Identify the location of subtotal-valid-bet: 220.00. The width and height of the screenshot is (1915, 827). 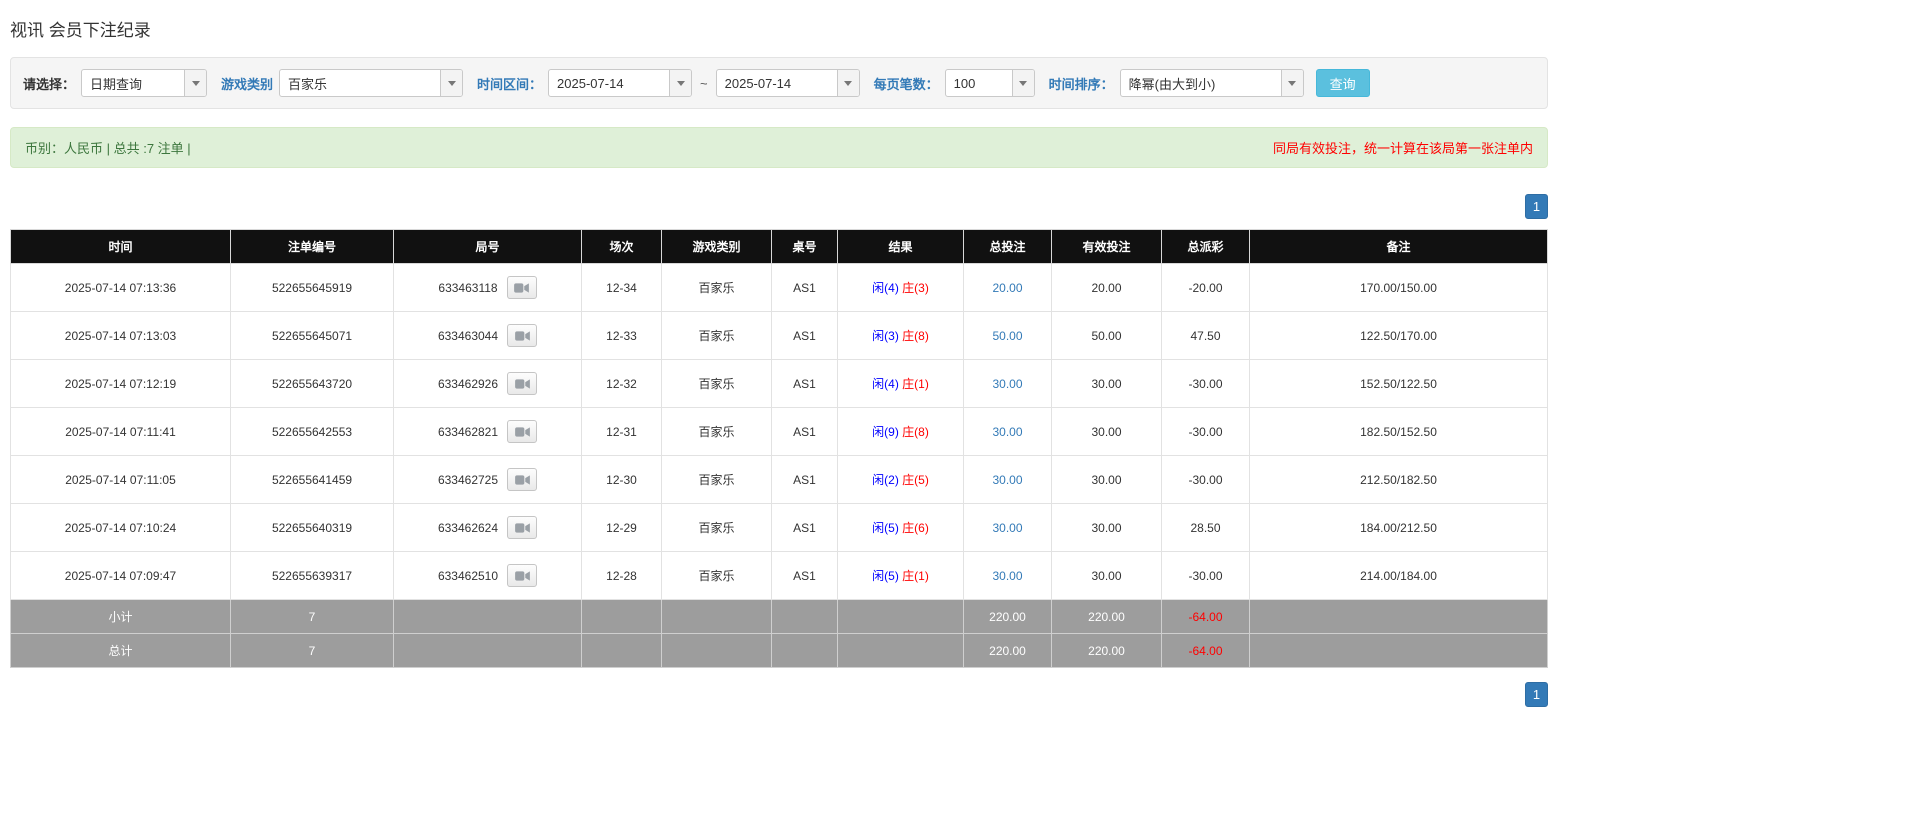
(1106, 616).